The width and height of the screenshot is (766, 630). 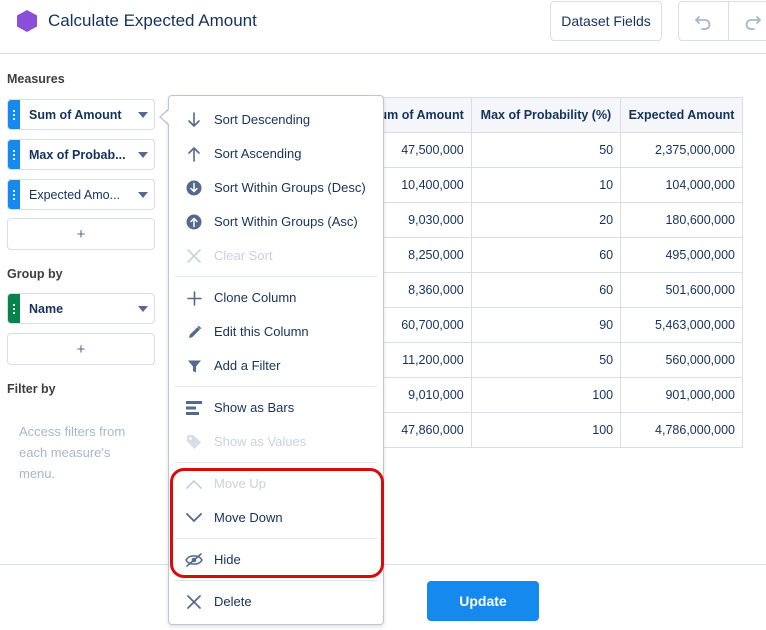 I want to click on table-row: 9,010,000 100 901,000,000, so click(x=556, y=395).